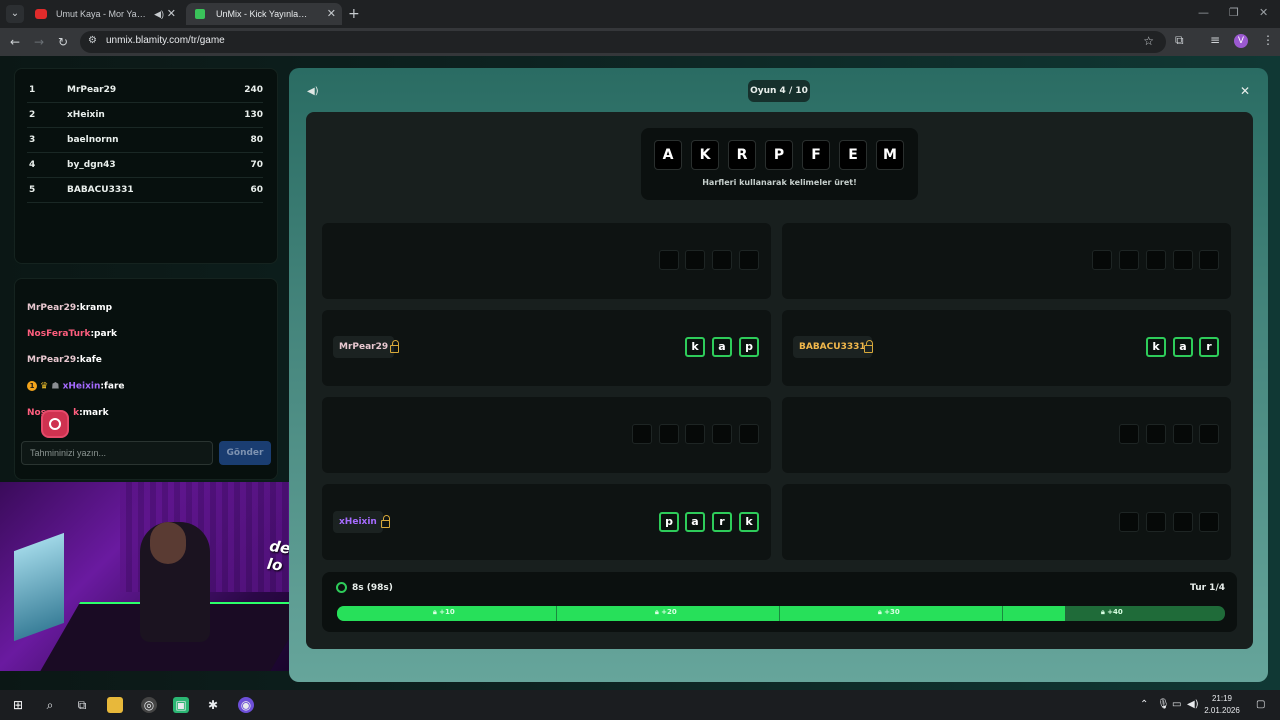  Describe the element at coordinates (145, 141) in the screenshot. I see `leaderboard-row: 3 baelnornn 80` at that location.